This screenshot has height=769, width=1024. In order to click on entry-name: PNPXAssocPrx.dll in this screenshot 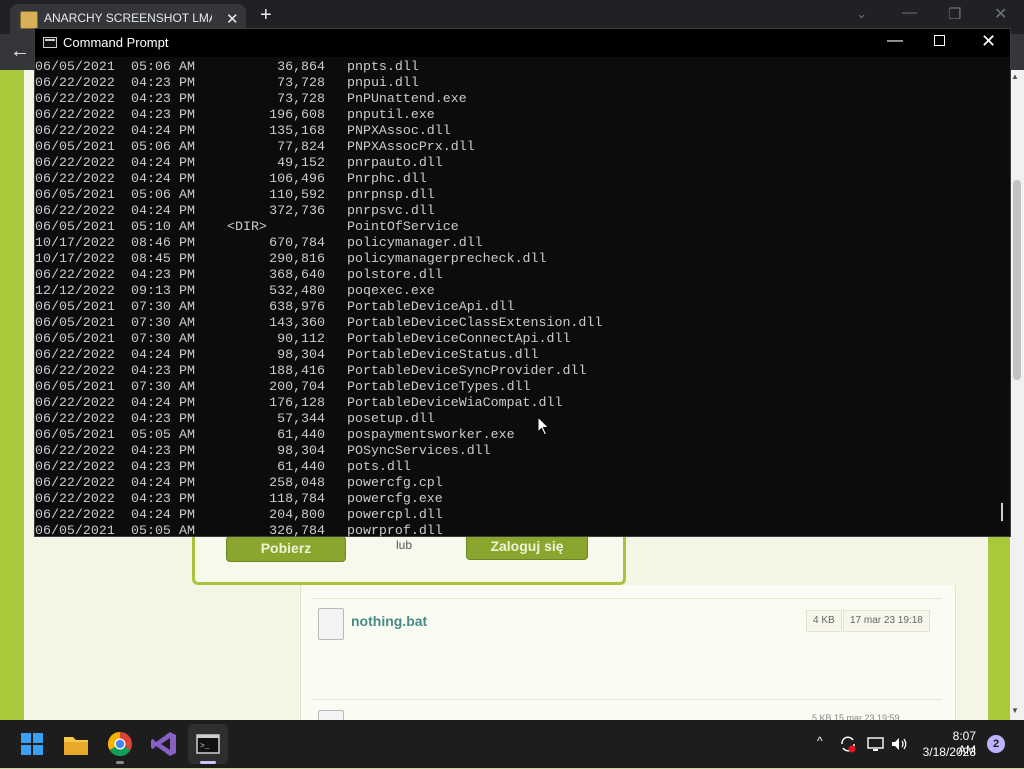, I will do `click(411, 146)`.